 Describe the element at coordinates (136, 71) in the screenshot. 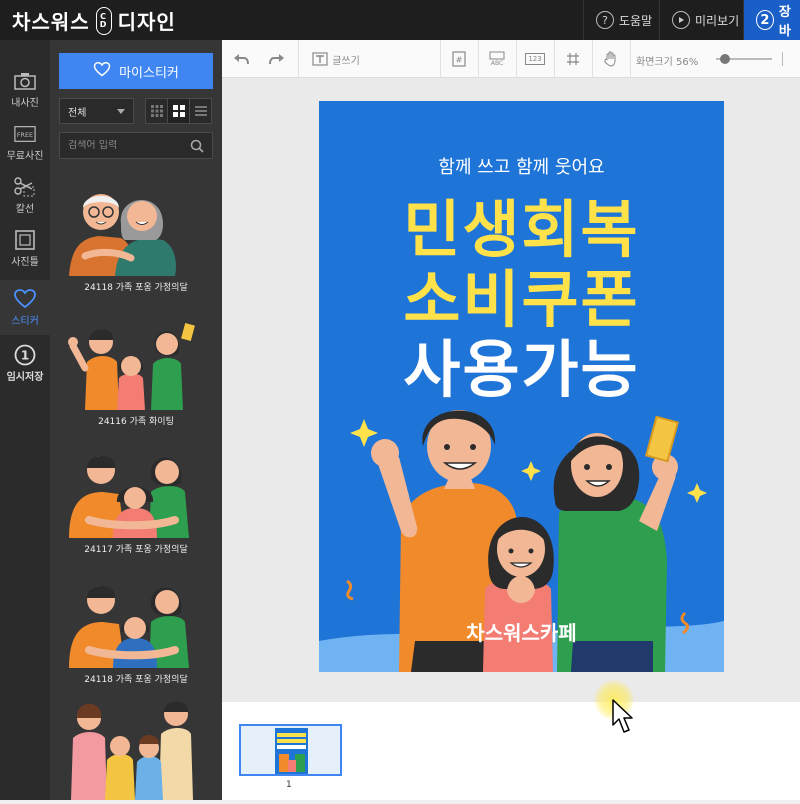

I see `my-sticker-button: 마이스티커` at that location.